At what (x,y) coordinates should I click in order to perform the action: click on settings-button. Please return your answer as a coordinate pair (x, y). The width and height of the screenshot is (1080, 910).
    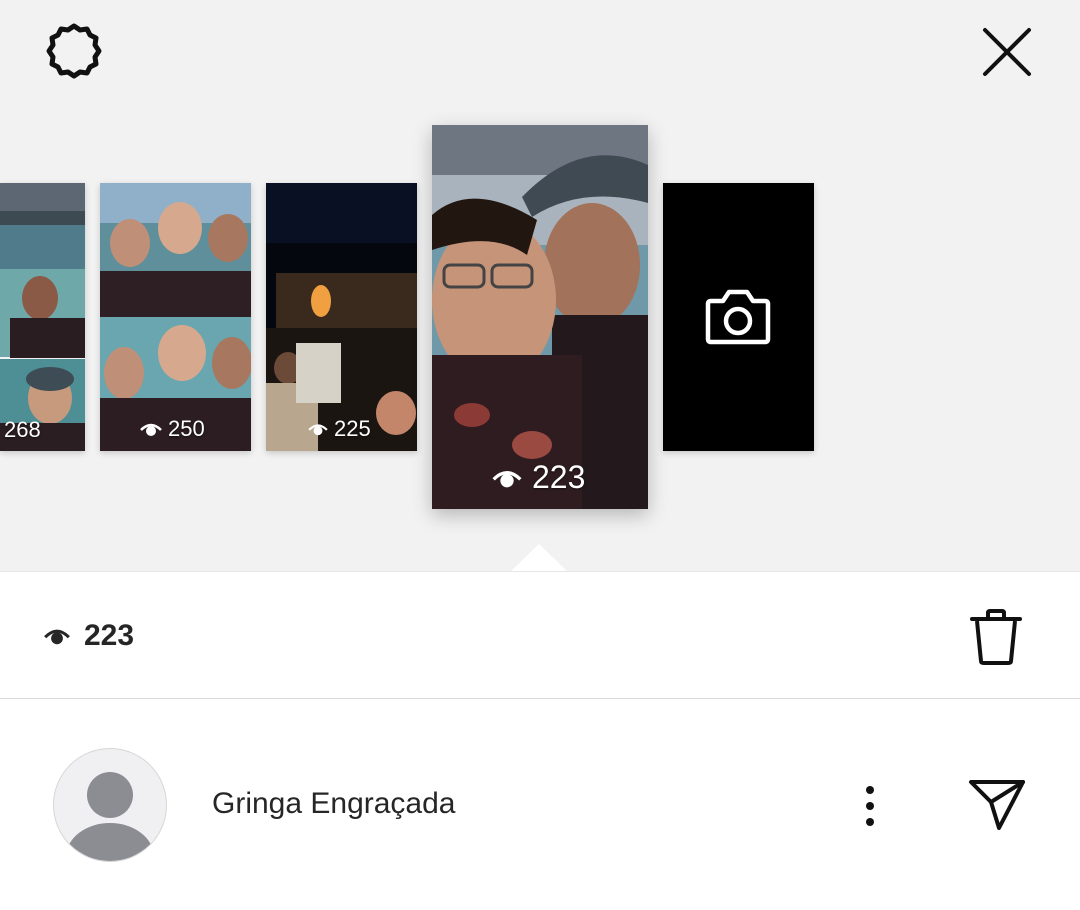
    Looking at the image, I should click on (74, 53).